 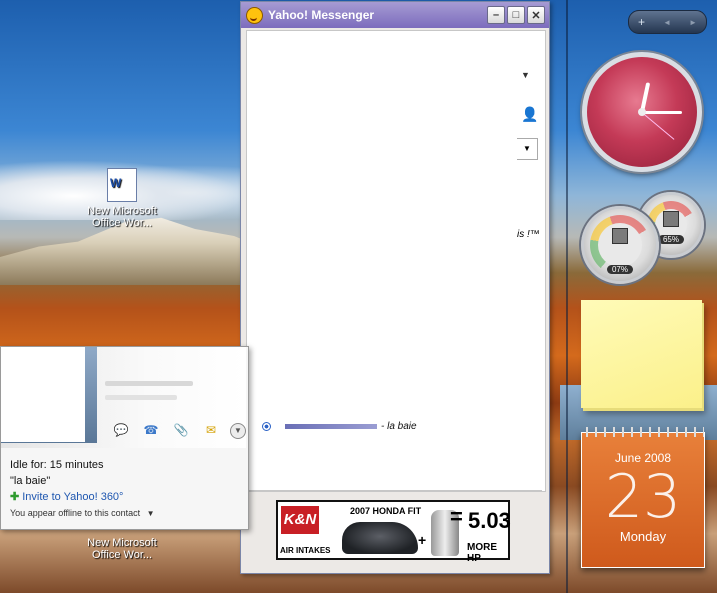 I want to click on clock-center, so click(x=642, y=112).